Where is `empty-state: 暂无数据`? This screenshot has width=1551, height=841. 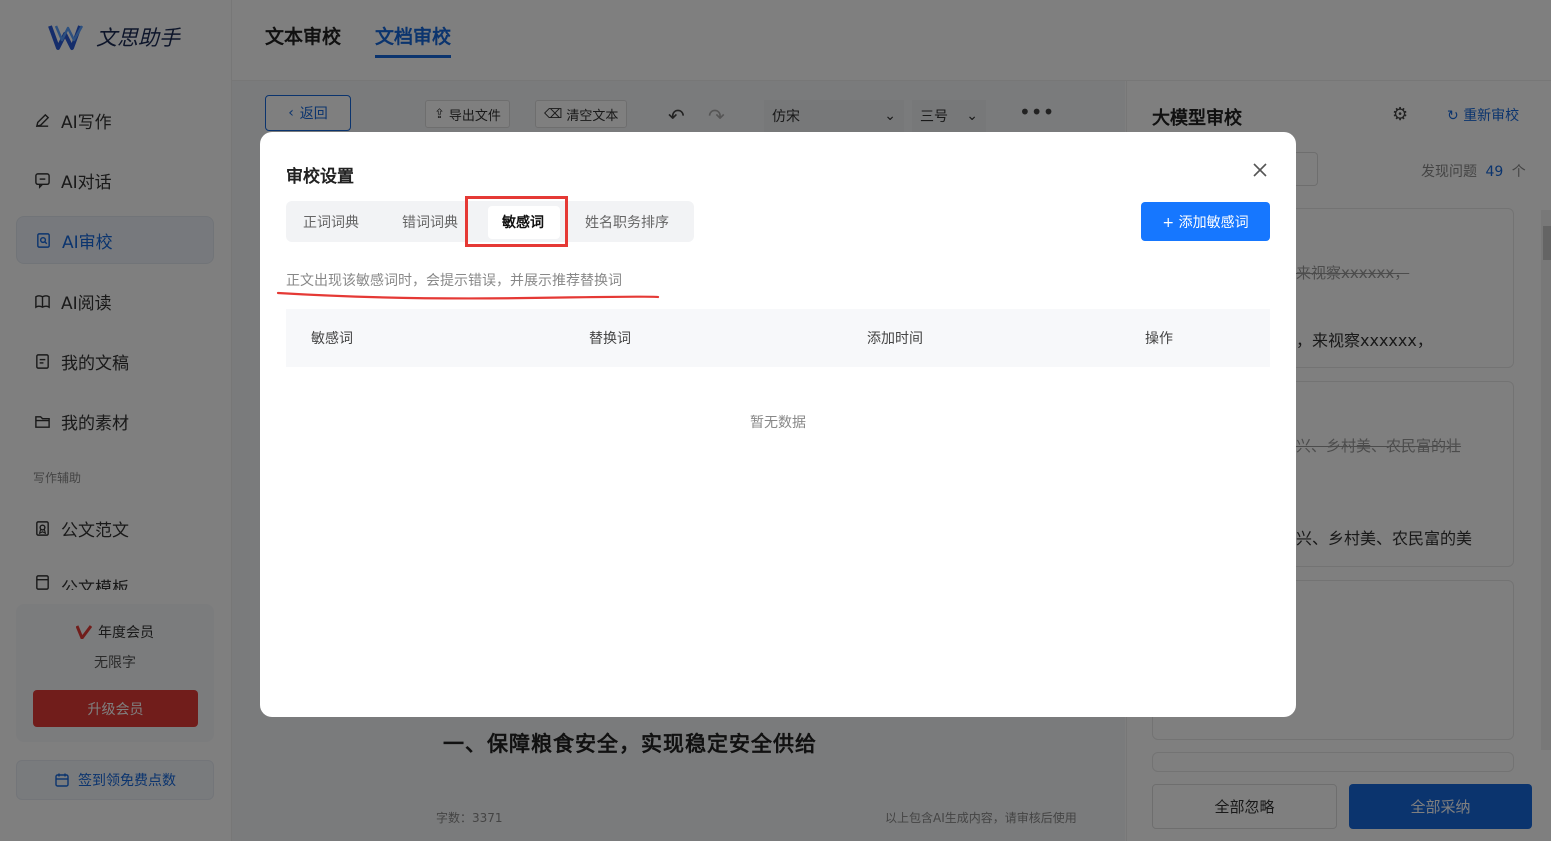
empty-state: 暂无数据 is located at coordinates (778, 423).